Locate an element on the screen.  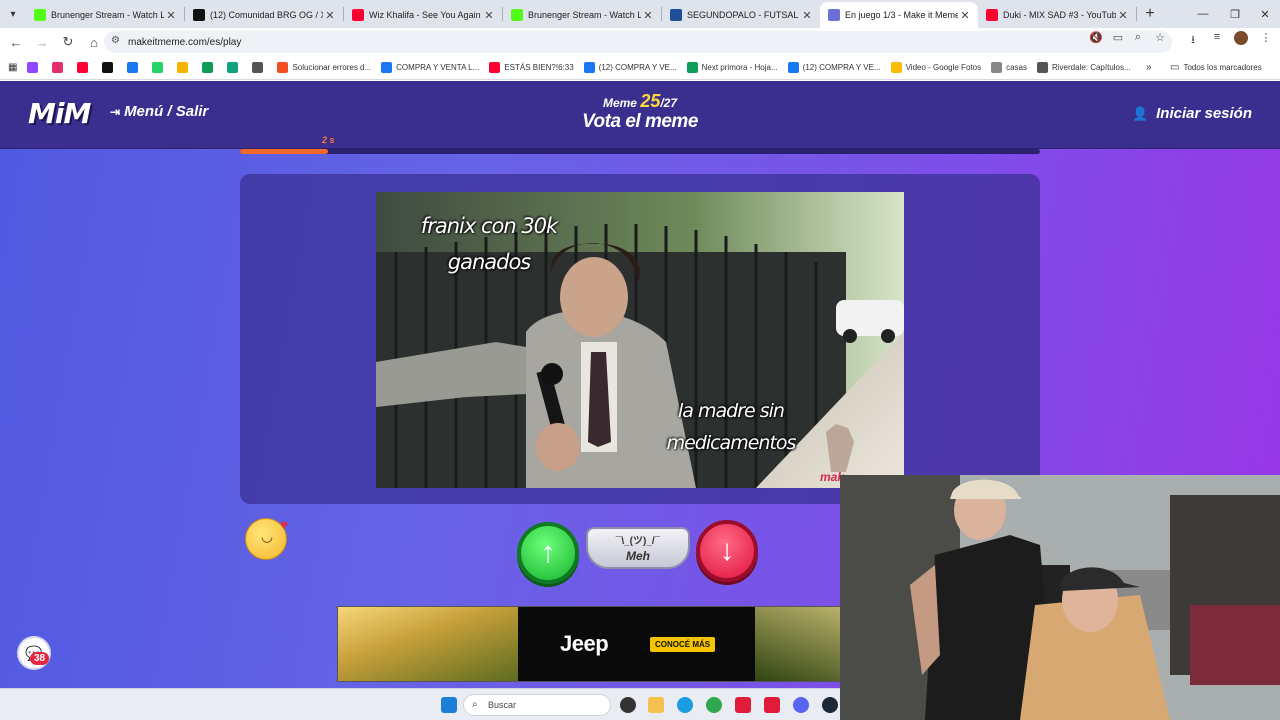
advertisement-banner: Jeep CONOCÉ MÁS is located at coordinates (589, 644).